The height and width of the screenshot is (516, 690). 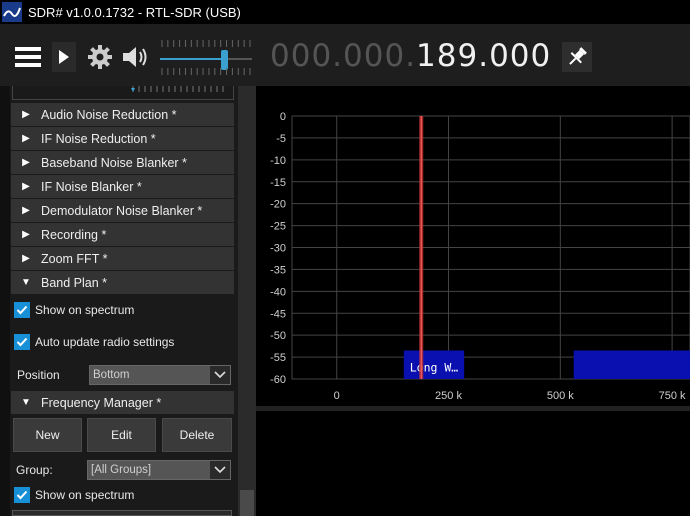 I want to click on y-tick-label: 0, so click(x=283, y=117).